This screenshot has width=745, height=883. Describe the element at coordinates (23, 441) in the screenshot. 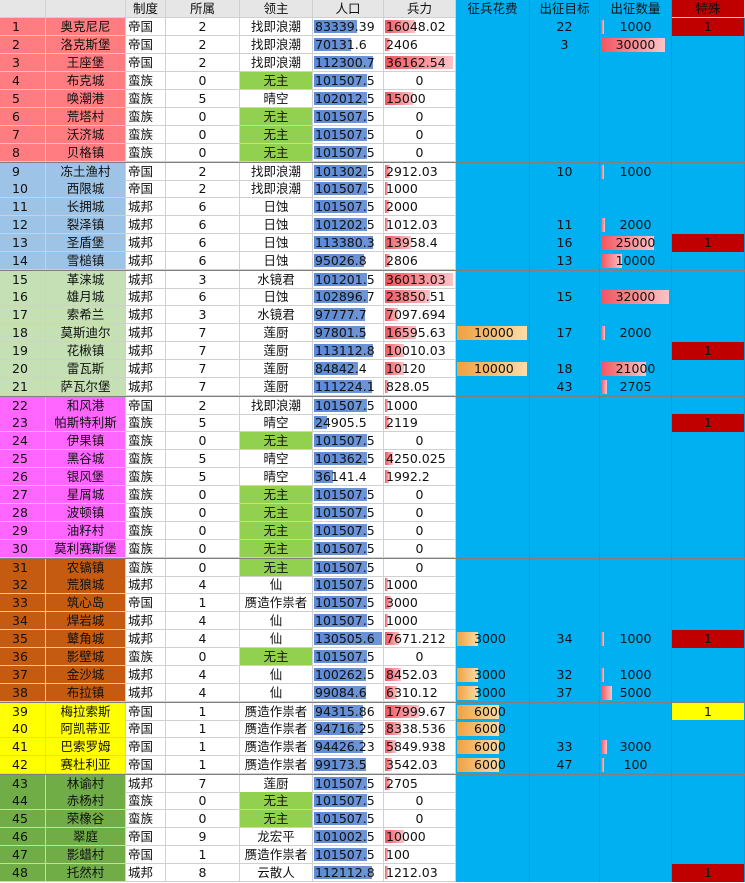

I see `cell-index: 24` at that location.